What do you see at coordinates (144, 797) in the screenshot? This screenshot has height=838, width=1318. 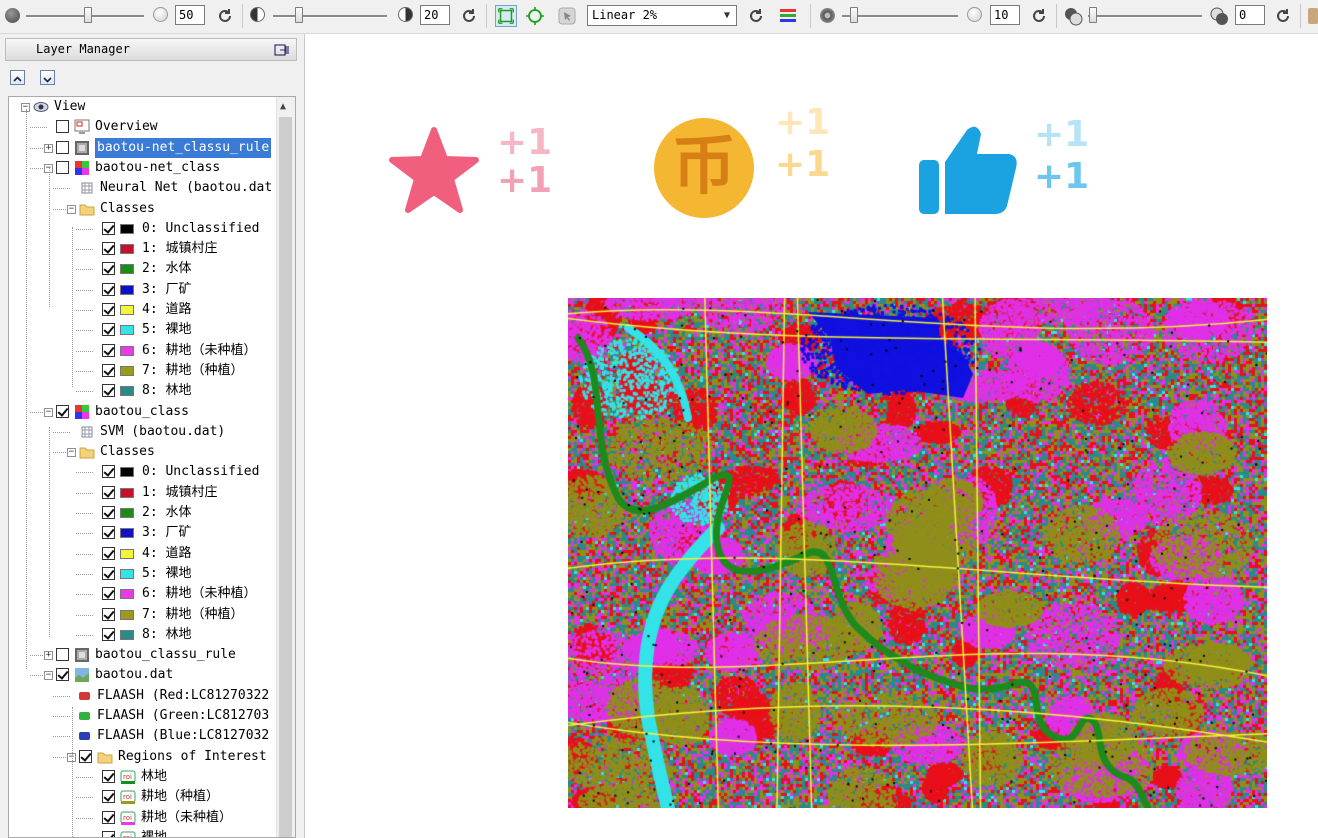 I see `roi-item: roi 耕地（种植）` at bounding box center [144, 797].